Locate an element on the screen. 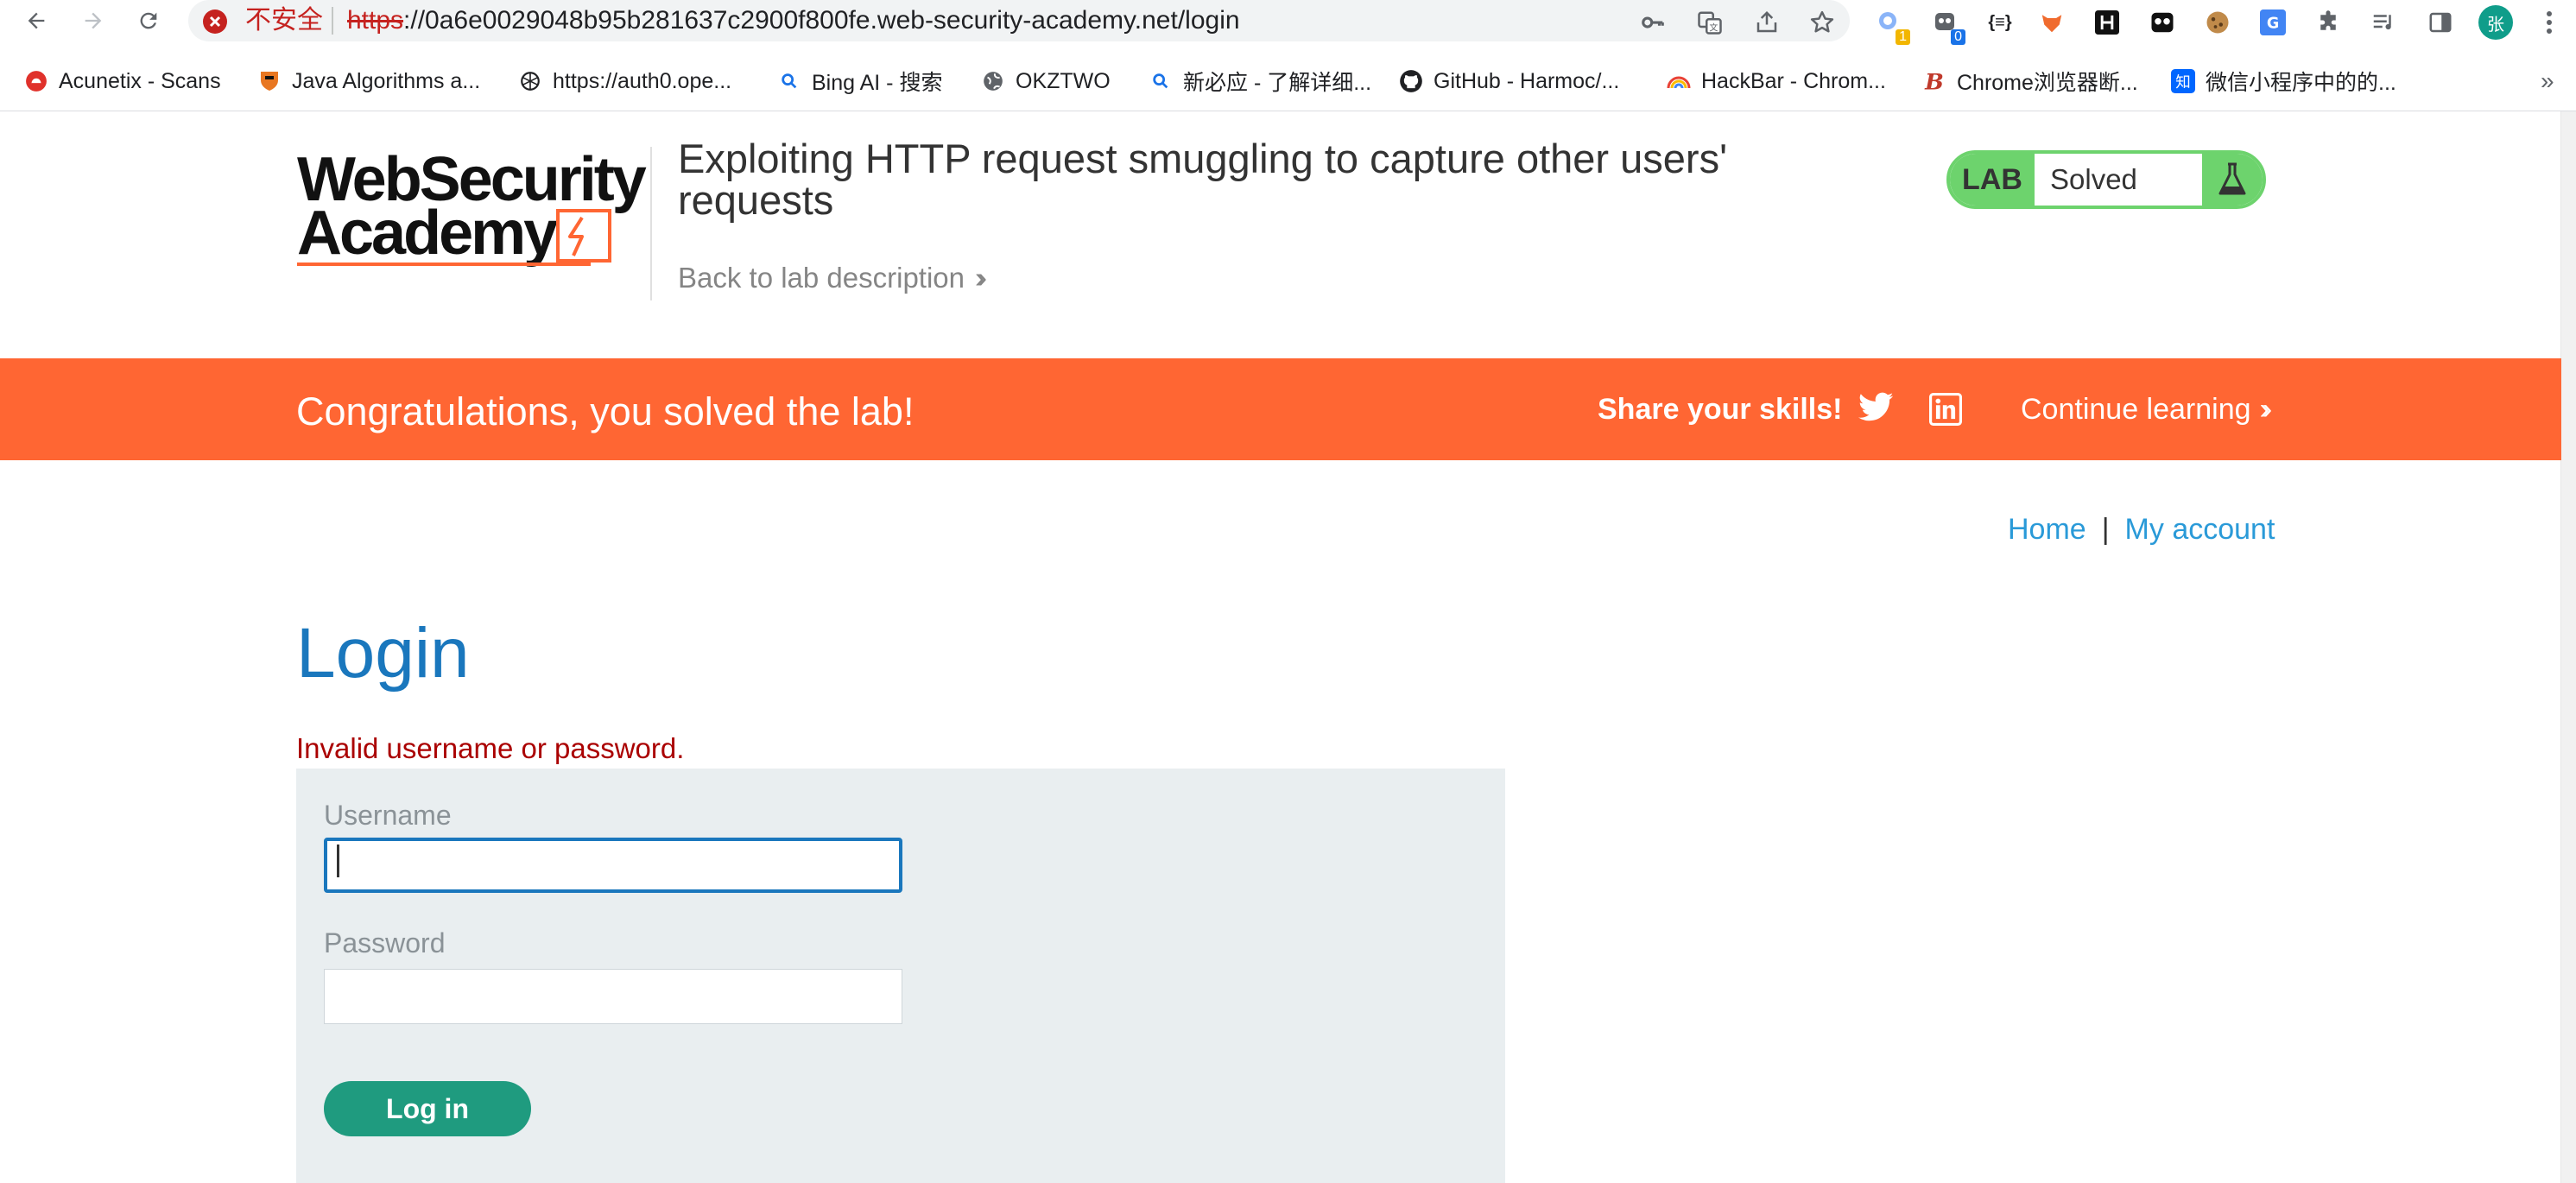  bookmark-label: OKZTWO is located at coordinates (1063, 80).